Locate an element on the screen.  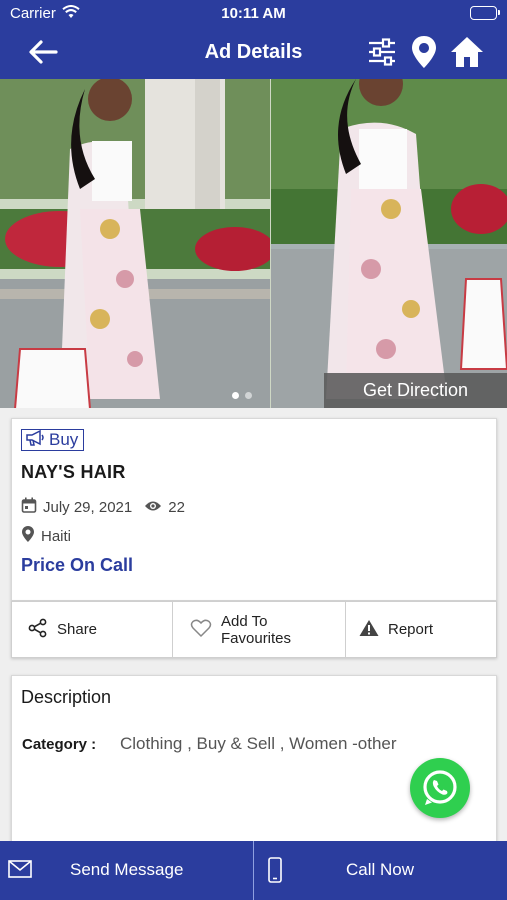
heart-icon is located at coordinates (205, 630).